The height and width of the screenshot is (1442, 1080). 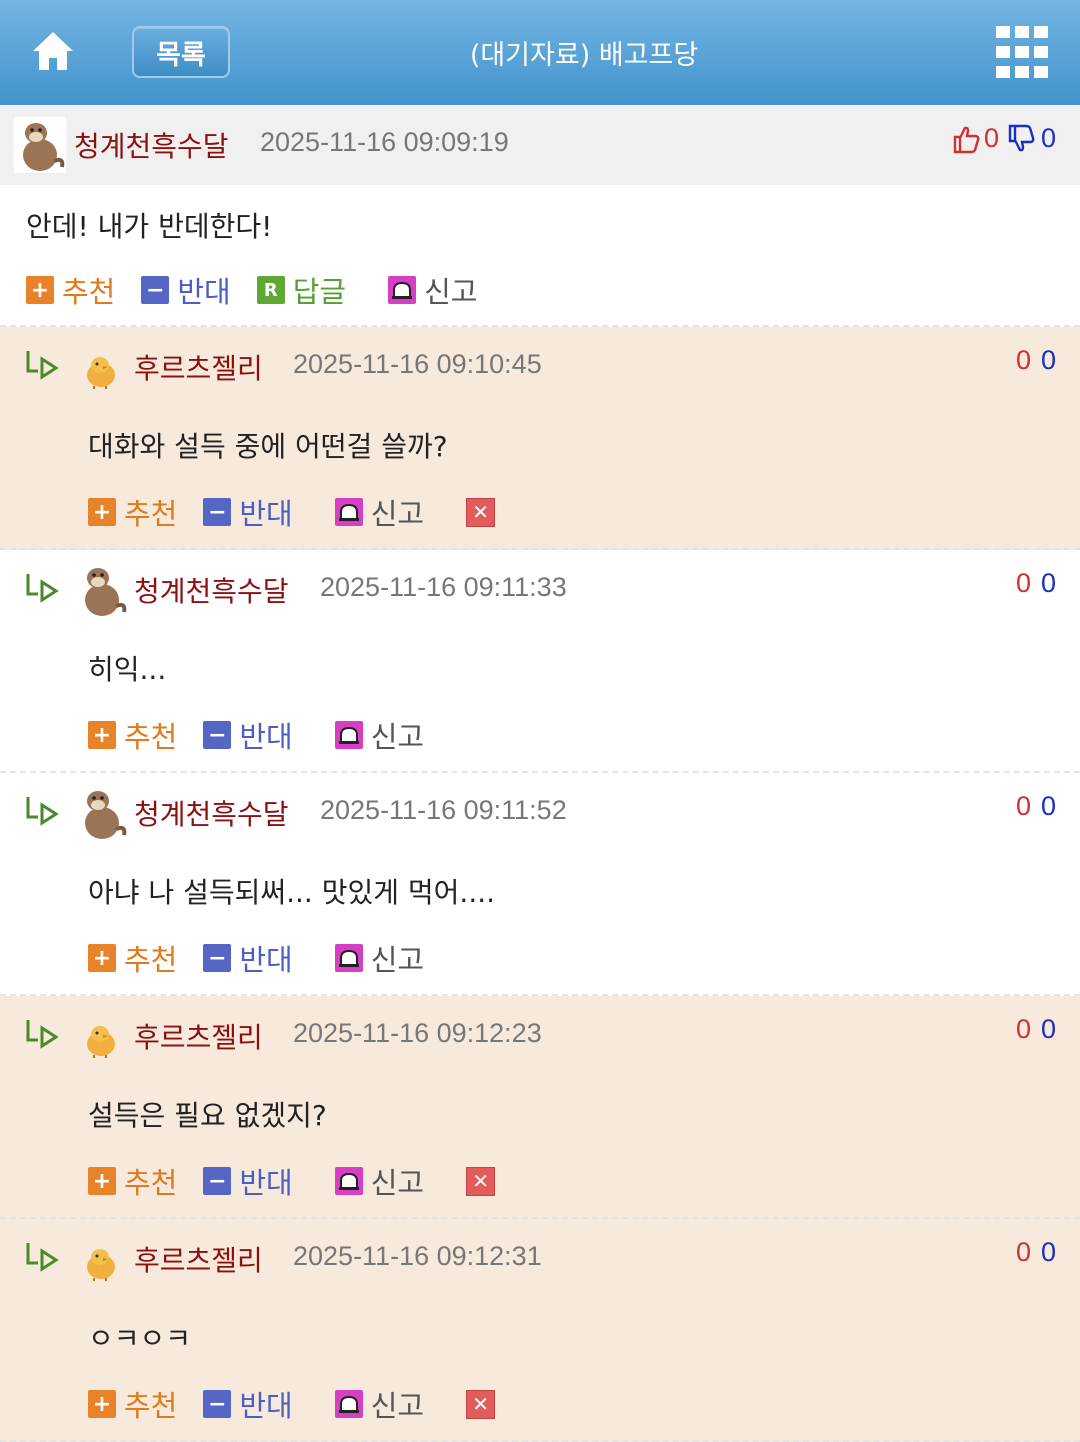 What do you see at coordinates (1022, 52) in the screenshot?
I see `grid-menu-icon` at bounding box center [1022, 52].